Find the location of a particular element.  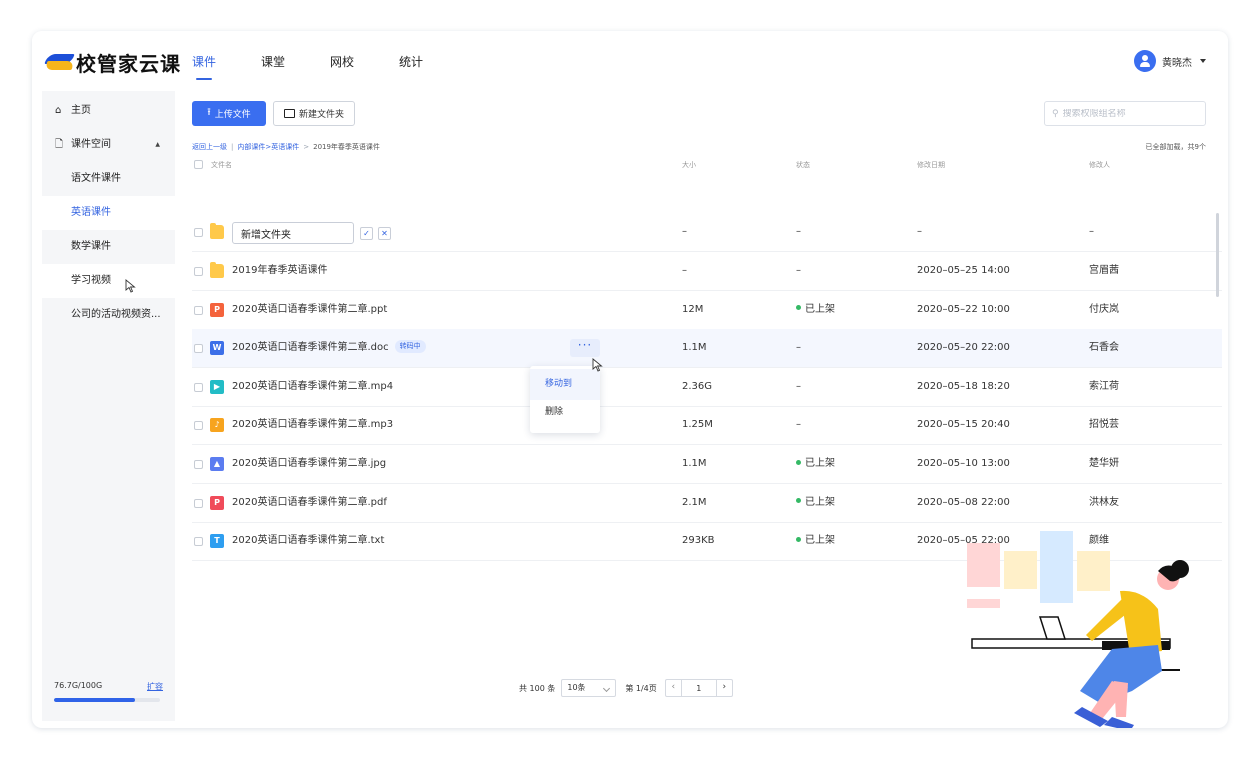

cell-file-name: 2019年春季英语课件 is located at coordinates (279, 271).